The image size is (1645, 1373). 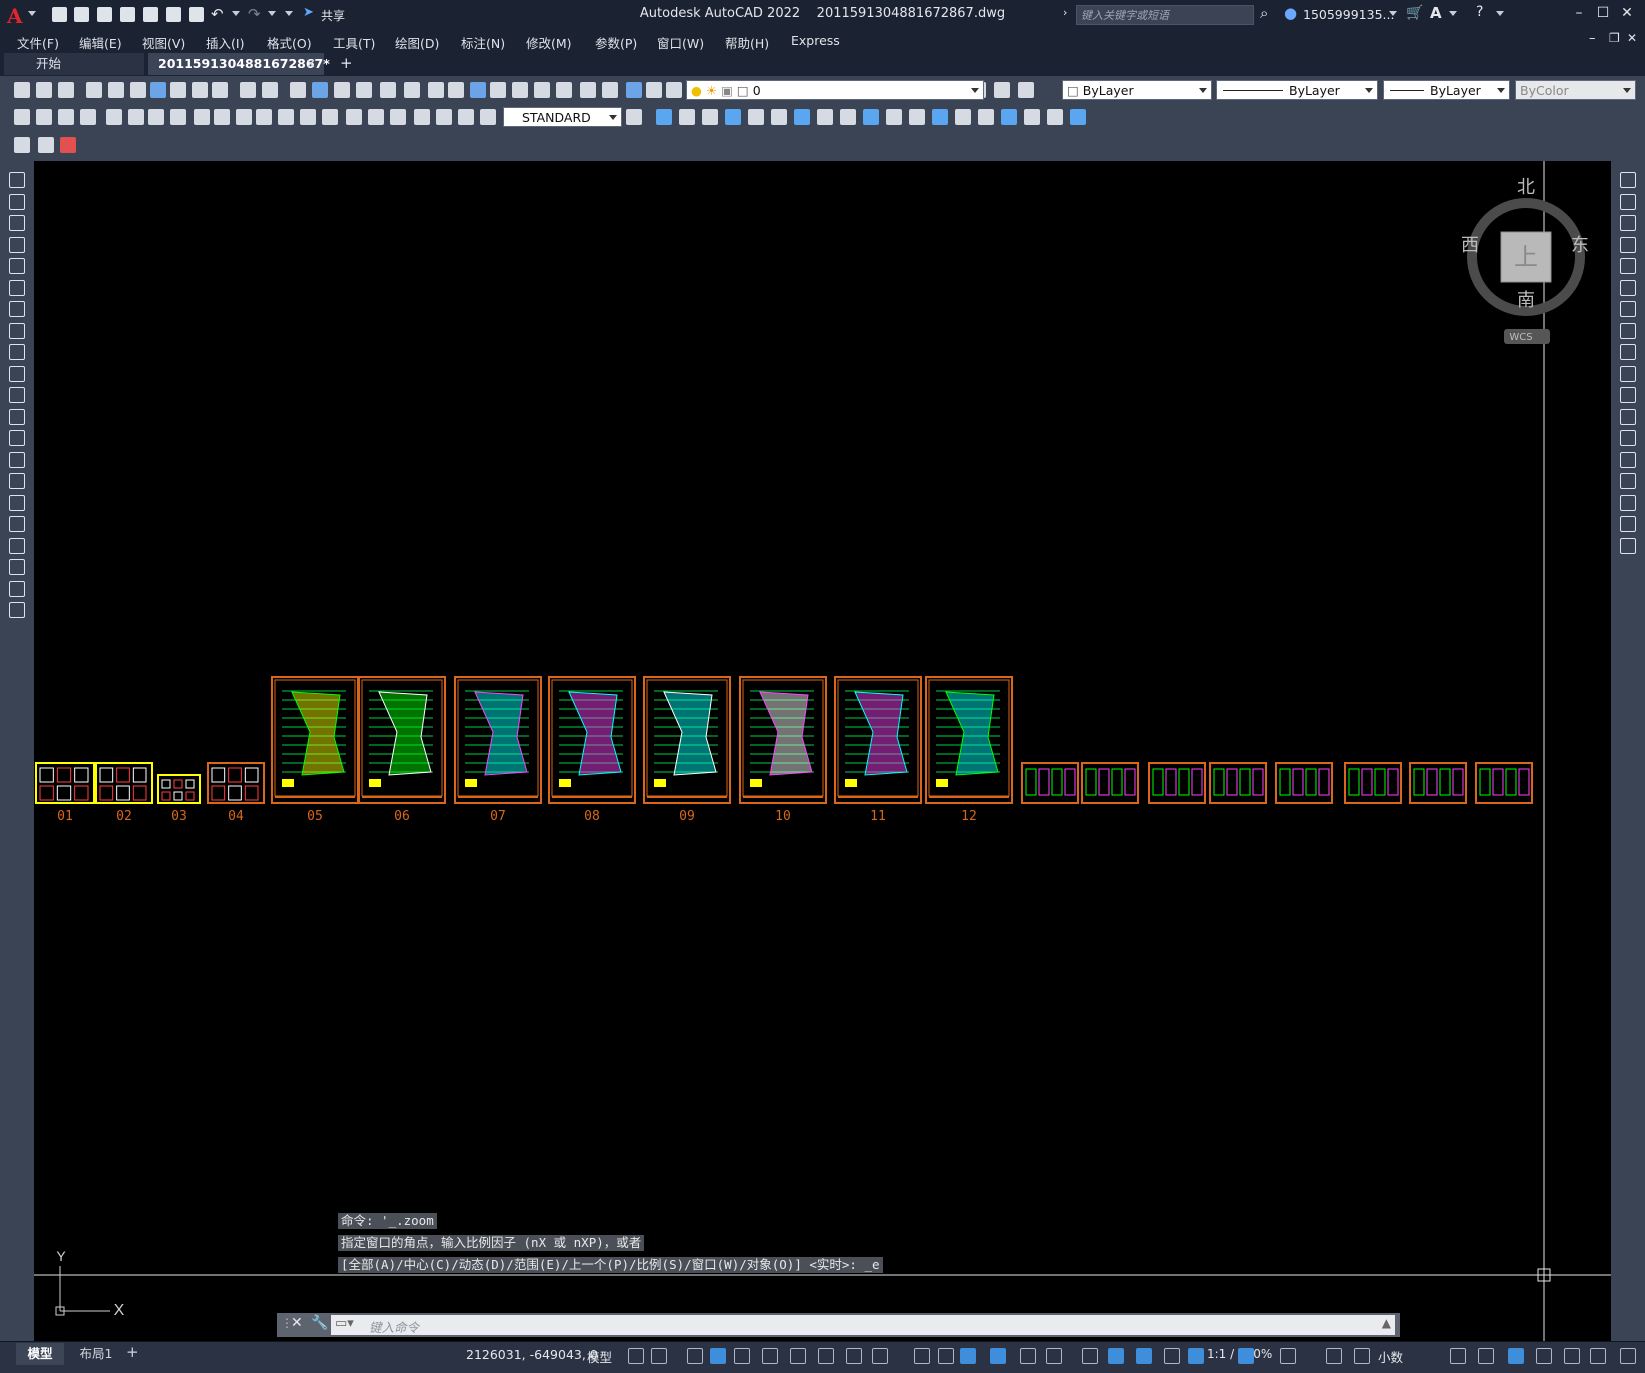 What do you see at coordinates (1628, 1356) in the screenshot?
I see `status-toggle-32-icon` at bounding box center [1628, 1356].